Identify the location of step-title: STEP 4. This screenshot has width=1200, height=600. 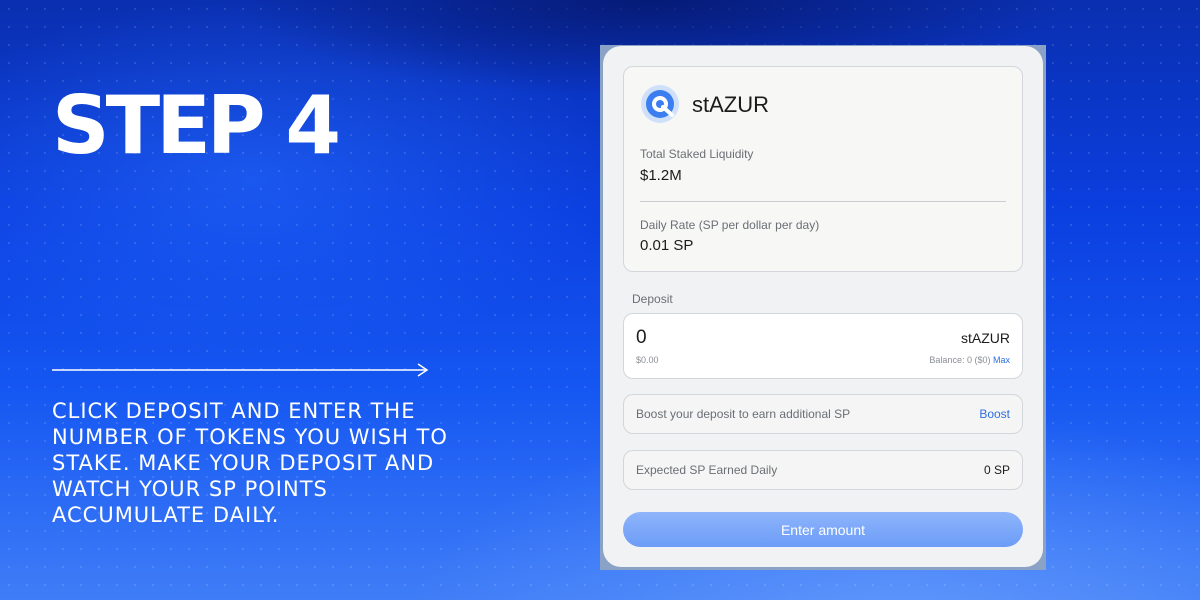
(196, 125).